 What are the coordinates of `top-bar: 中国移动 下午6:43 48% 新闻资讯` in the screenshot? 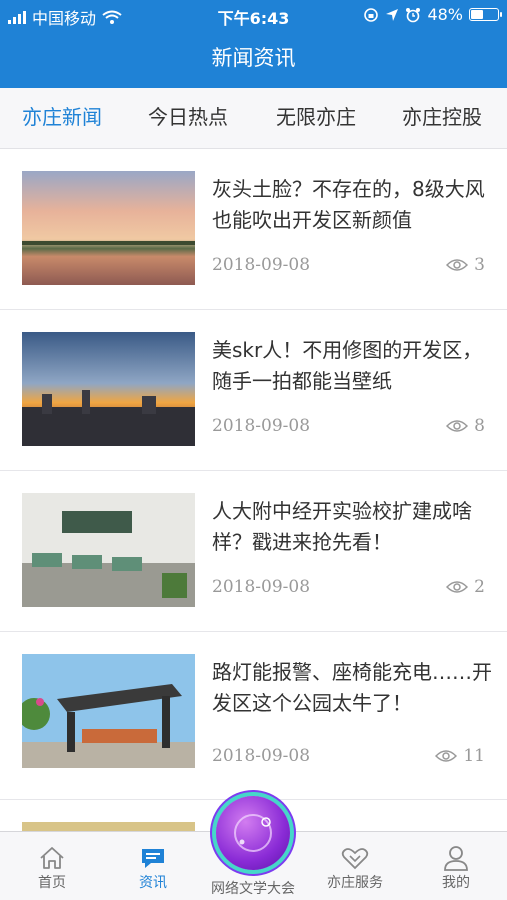 It's located at (253, 44).